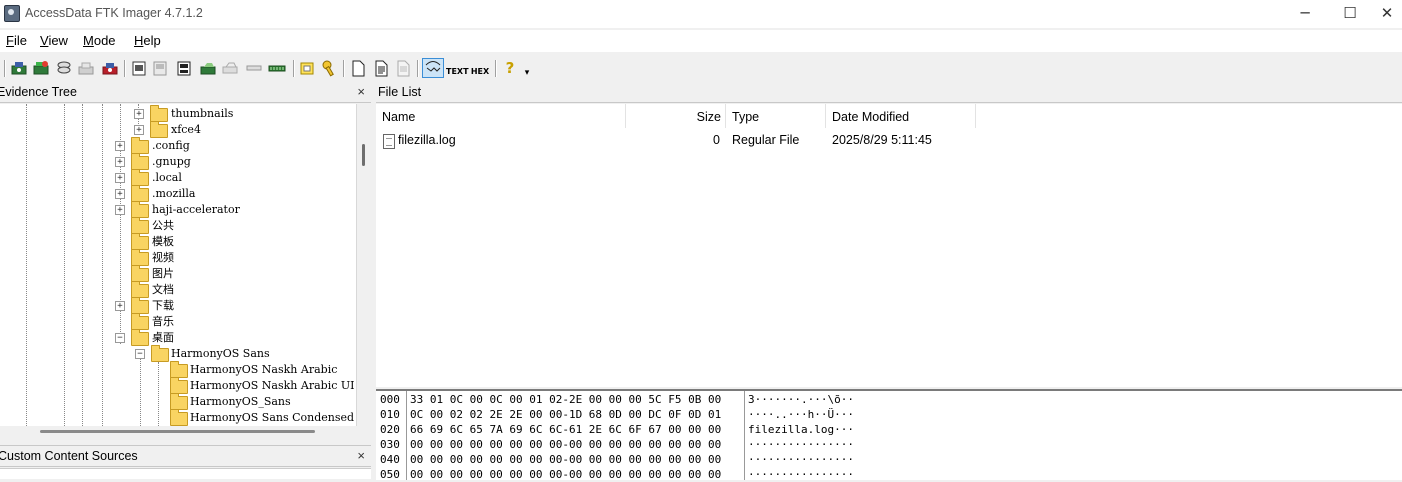 The height and width of the screenshot is (482, 1402). Describe the element at coordinates (882, 140) in the screenshot. I see `file-date-modified: 2025/8/29 5:11:45` at that location.